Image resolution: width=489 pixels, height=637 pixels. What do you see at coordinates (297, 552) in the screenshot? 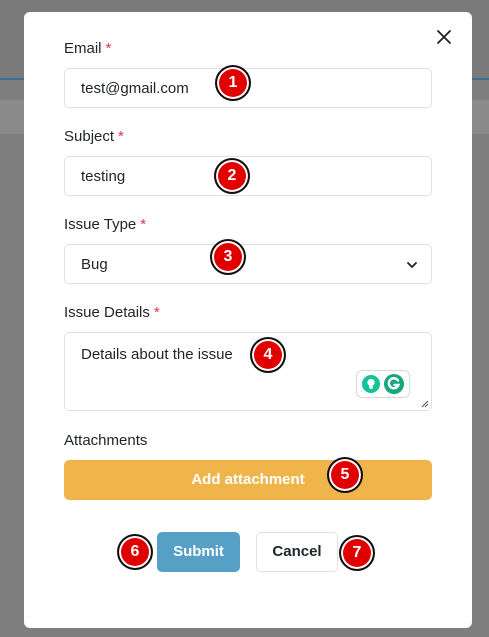
I see `cancel-button: Cancel` at bounding box center [297, 552].